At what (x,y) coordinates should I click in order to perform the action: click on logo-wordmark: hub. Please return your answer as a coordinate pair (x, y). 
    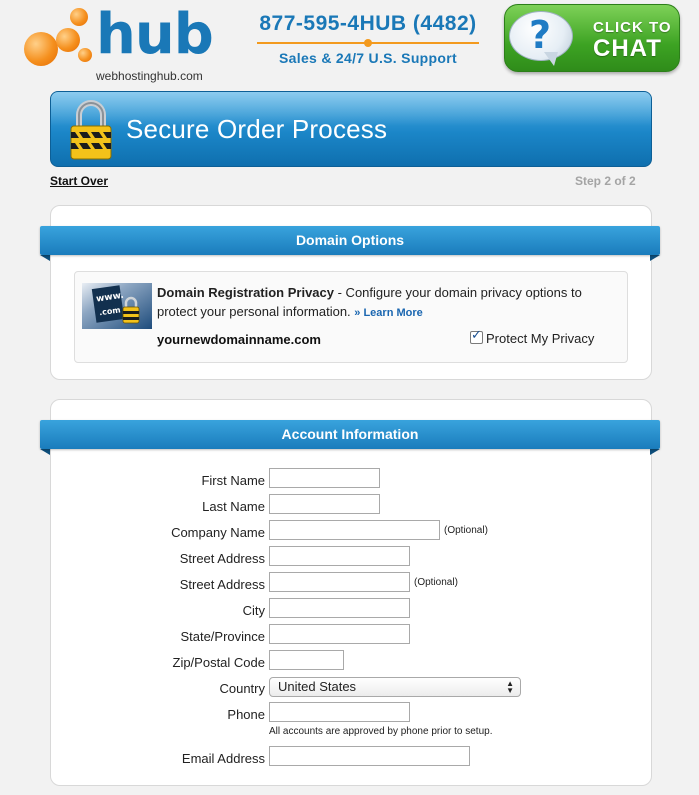
    Looking at the image, I should click on (155, 34).